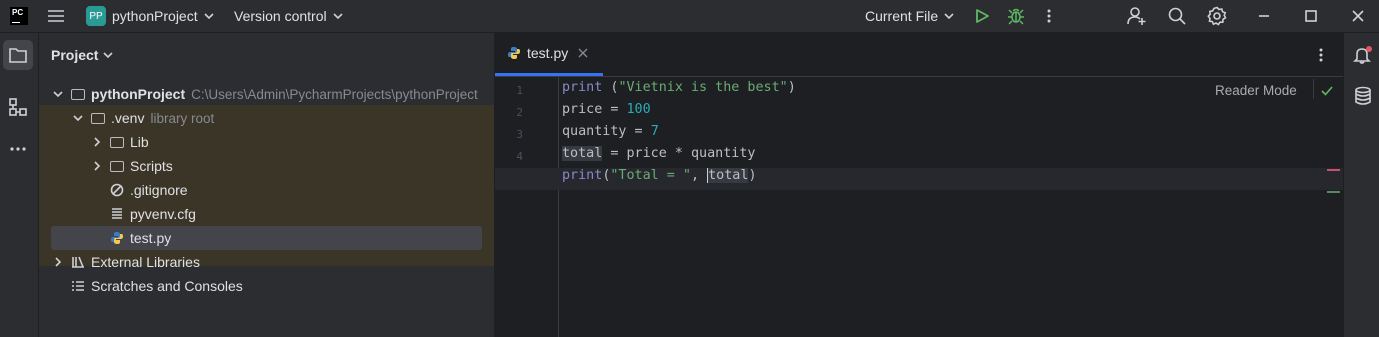  What do you see at coordinates (96, 16) in the screenshot?
I see `project-badge: PP` at bounding box center [96, 16].